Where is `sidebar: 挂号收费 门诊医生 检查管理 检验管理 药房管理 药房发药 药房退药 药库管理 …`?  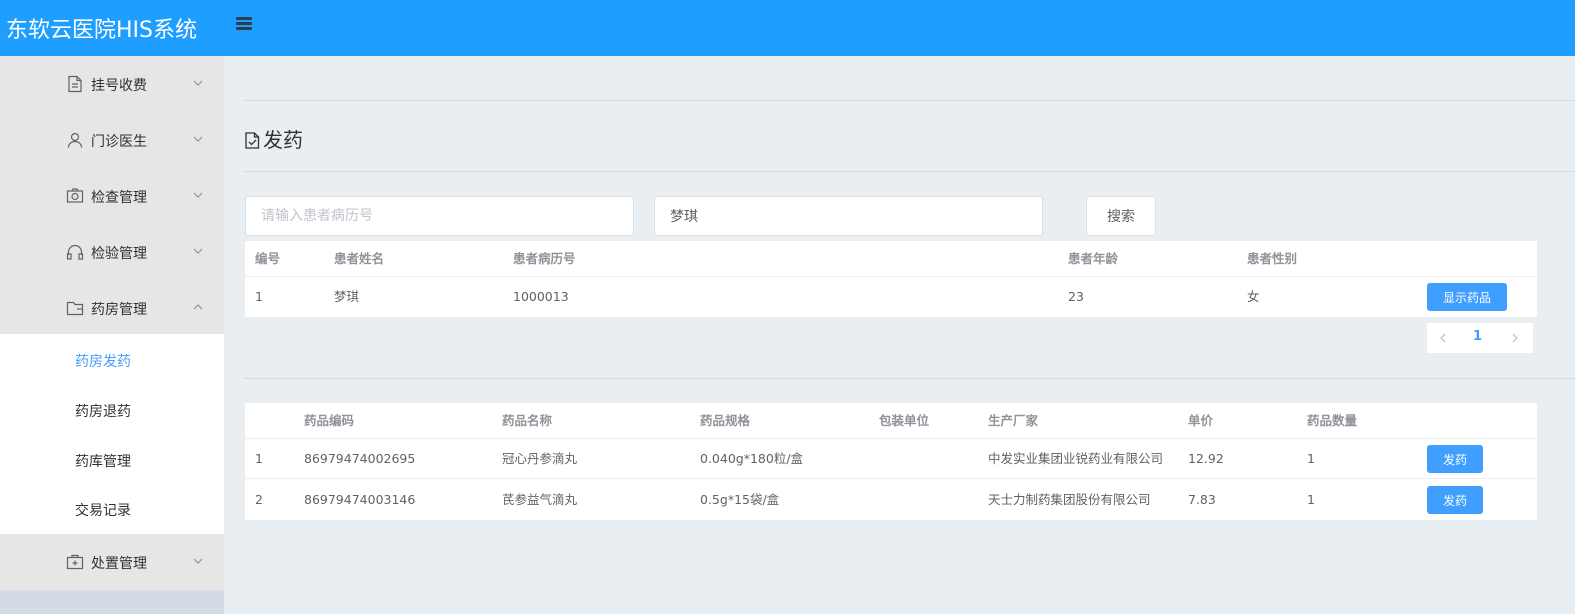
sidebar: 挂号收费 门诊医生 检查管理 检验管理 药房管理 药房发药 药房退药 药库管理 … is located at coordinates (112, 335).